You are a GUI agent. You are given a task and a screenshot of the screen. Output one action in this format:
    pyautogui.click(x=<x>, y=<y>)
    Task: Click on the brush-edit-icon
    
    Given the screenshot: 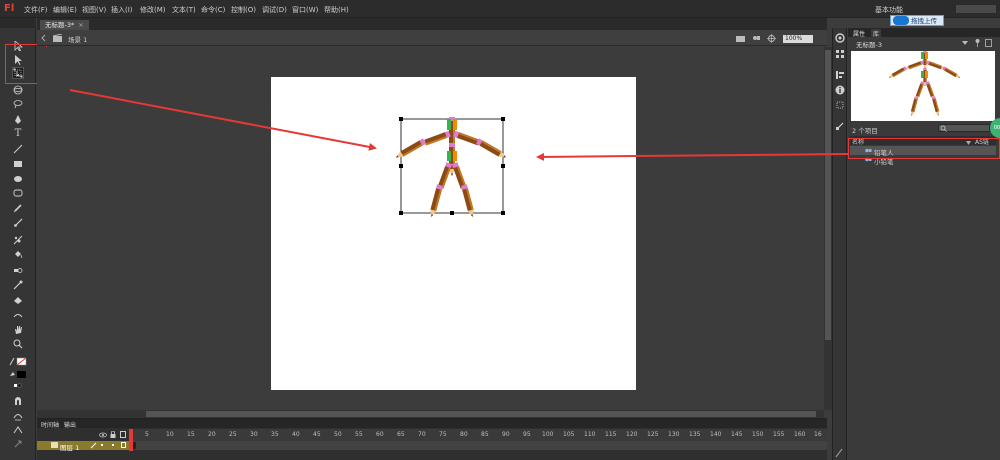 What is the action you would take?
    pyautogui.click(x=839, y=454)
    